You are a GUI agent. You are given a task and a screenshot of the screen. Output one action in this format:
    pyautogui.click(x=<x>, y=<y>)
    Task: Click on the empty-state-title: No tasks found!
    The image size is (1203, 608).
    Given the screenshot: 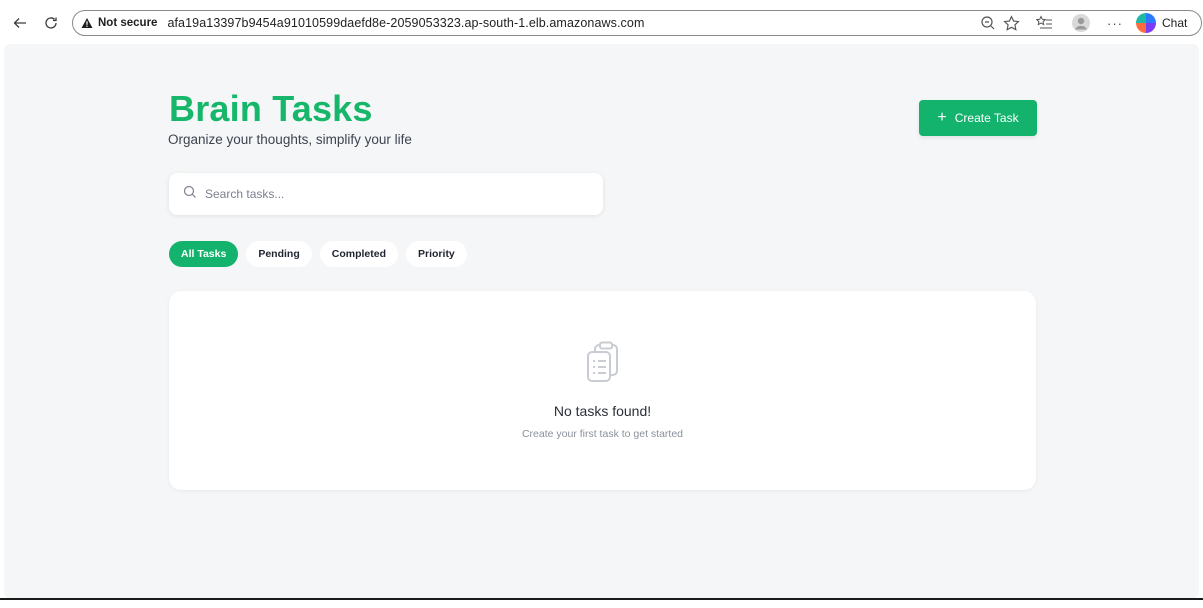 What is the action you would take?
    pyautogui.click(x=602, y=411)
    